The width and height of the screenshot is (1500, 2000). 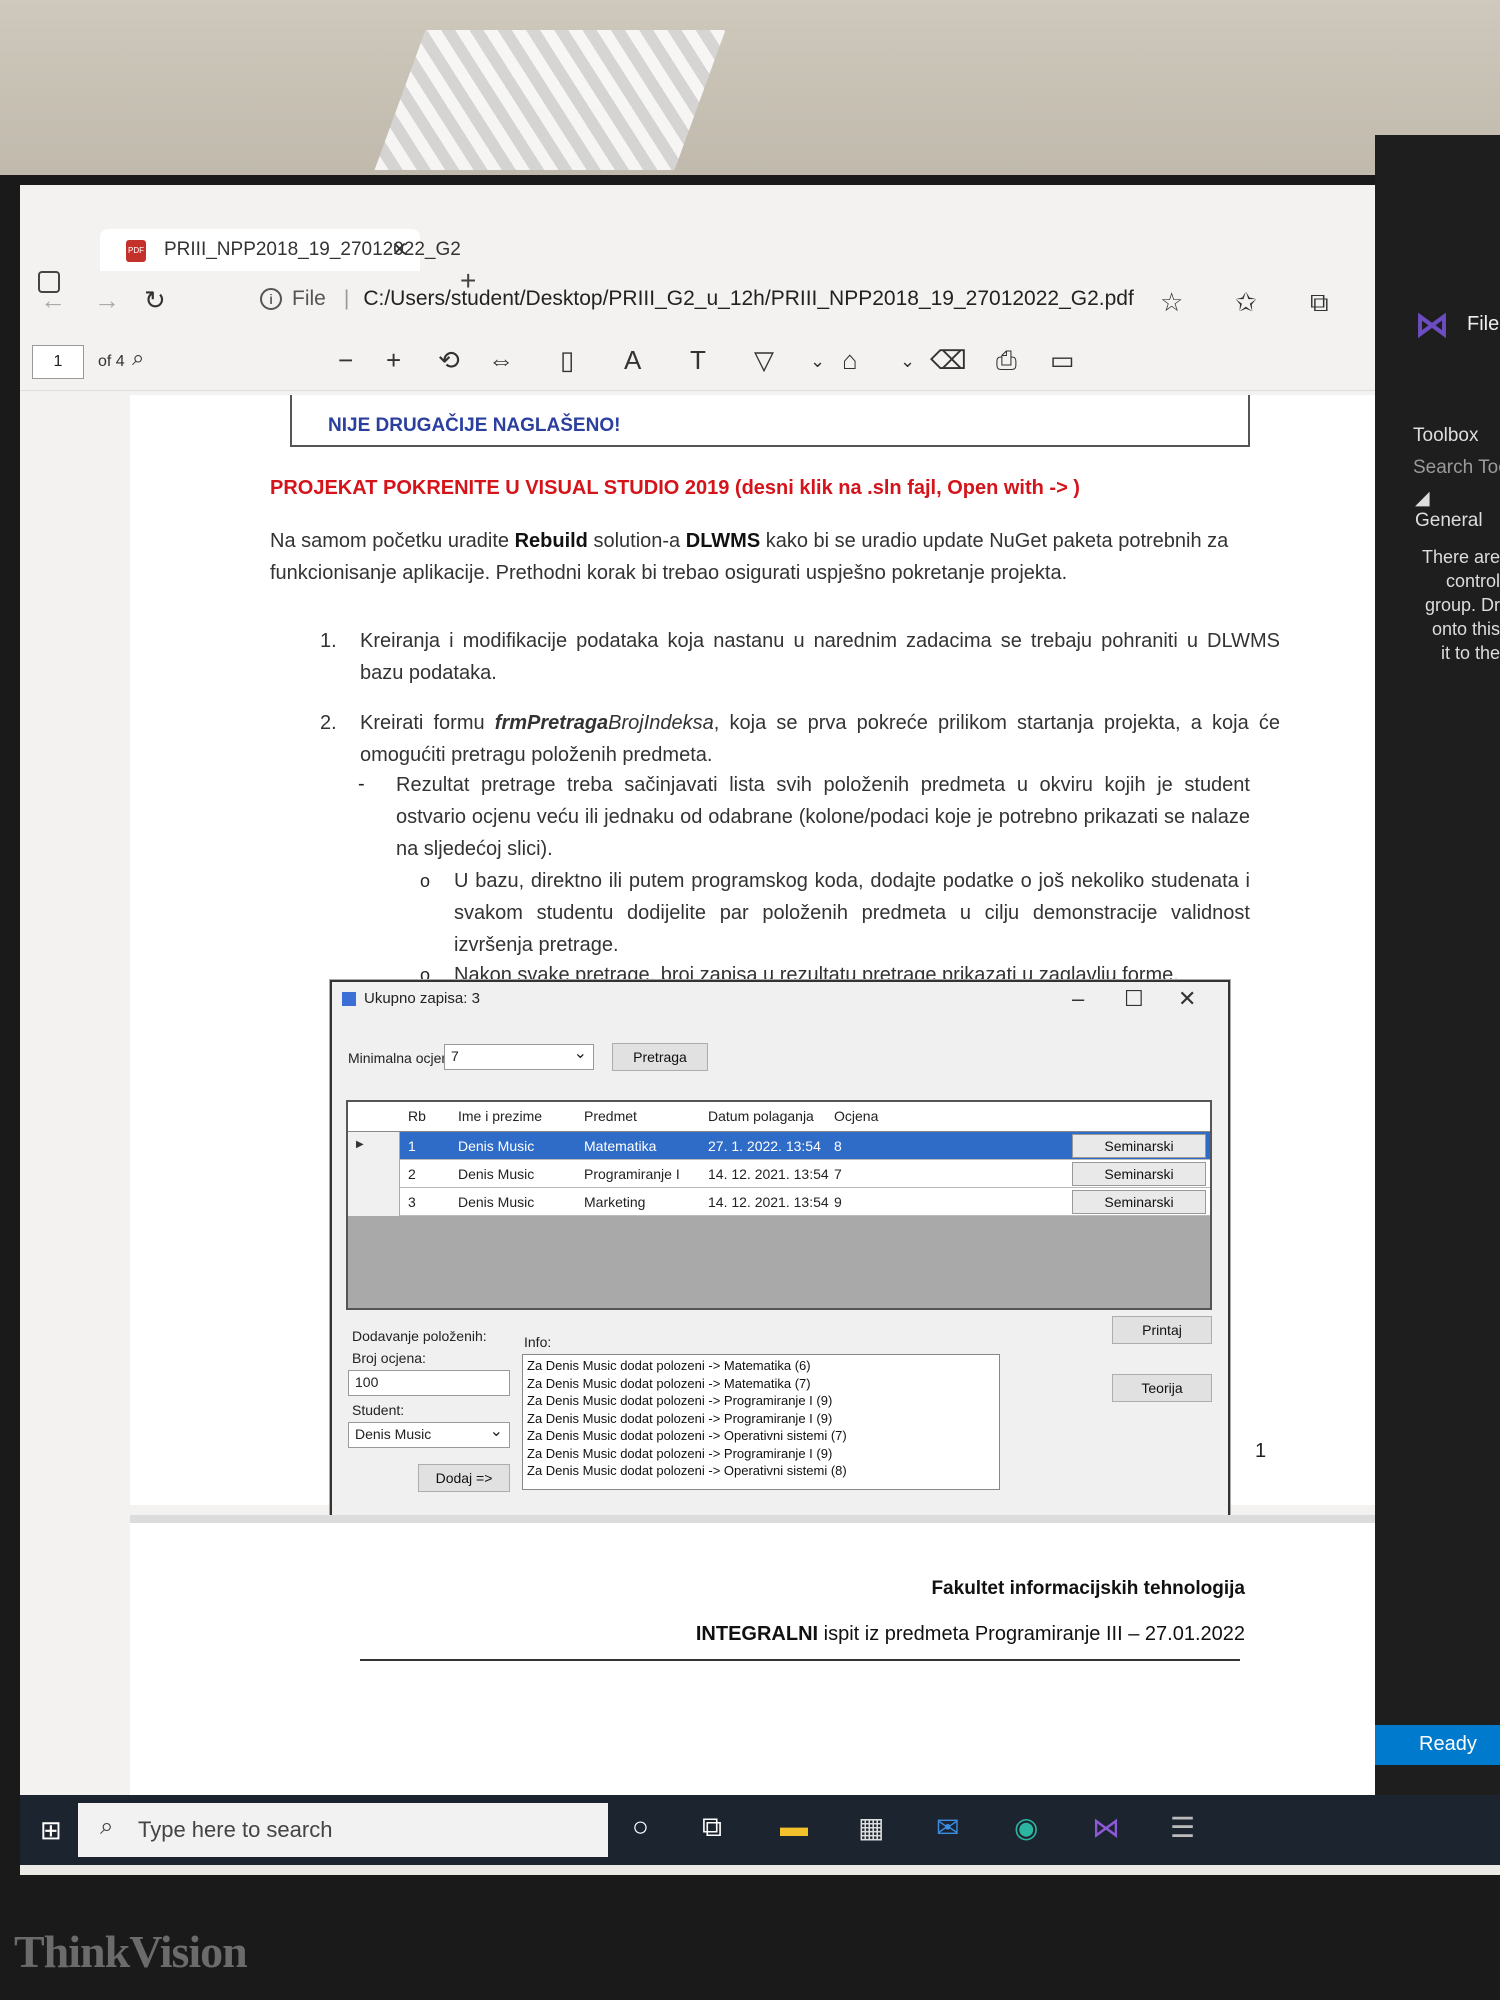 I want to click on item-number: 2., so click(x=328, y=723).